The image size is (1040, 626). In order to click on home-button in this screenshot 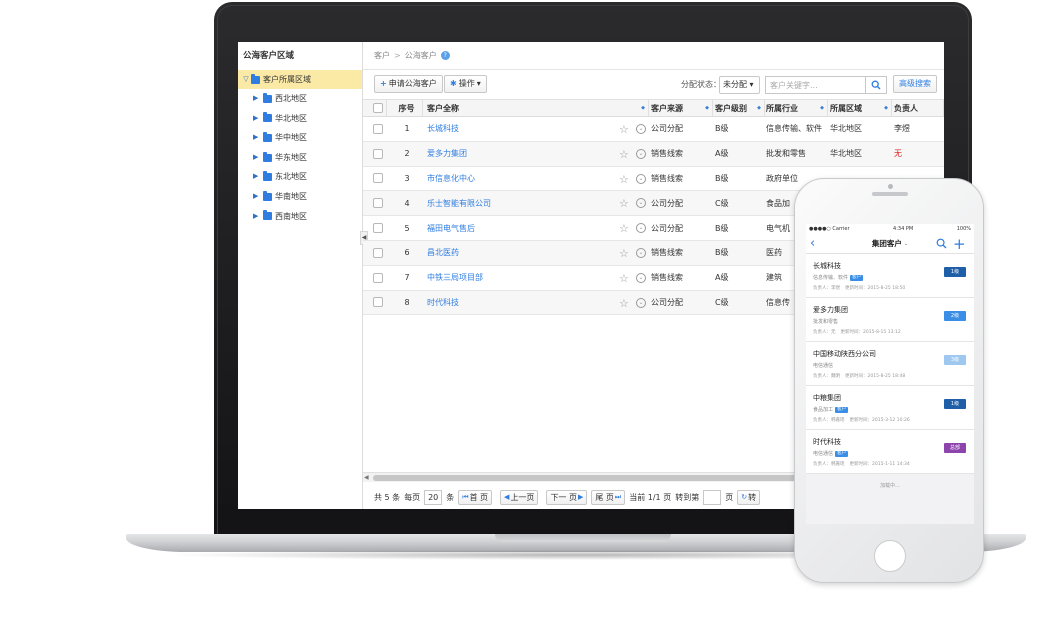, I will do `click(890, 556)`.